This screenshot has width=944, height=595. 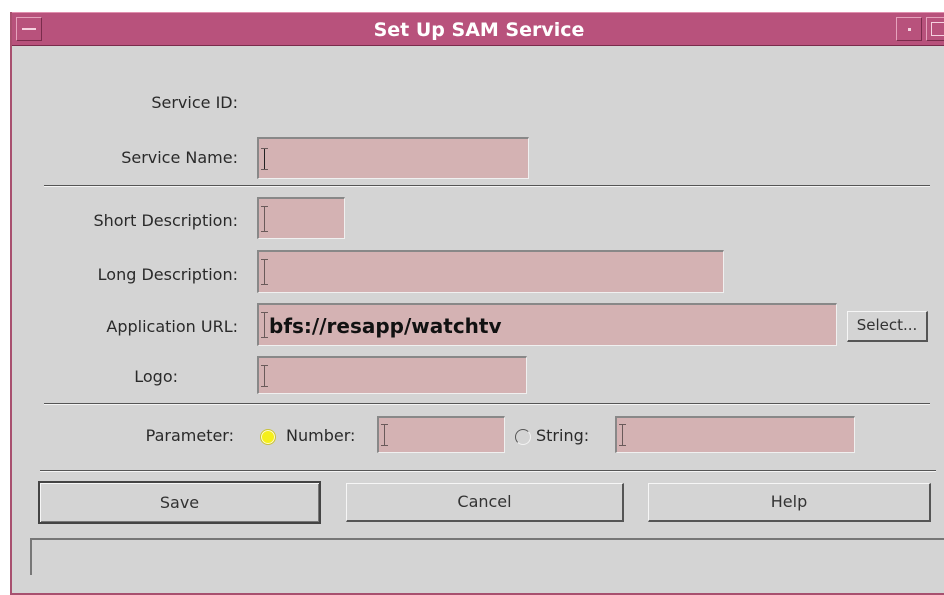 I want to click on short-description-input, so click(x=301, y=218).